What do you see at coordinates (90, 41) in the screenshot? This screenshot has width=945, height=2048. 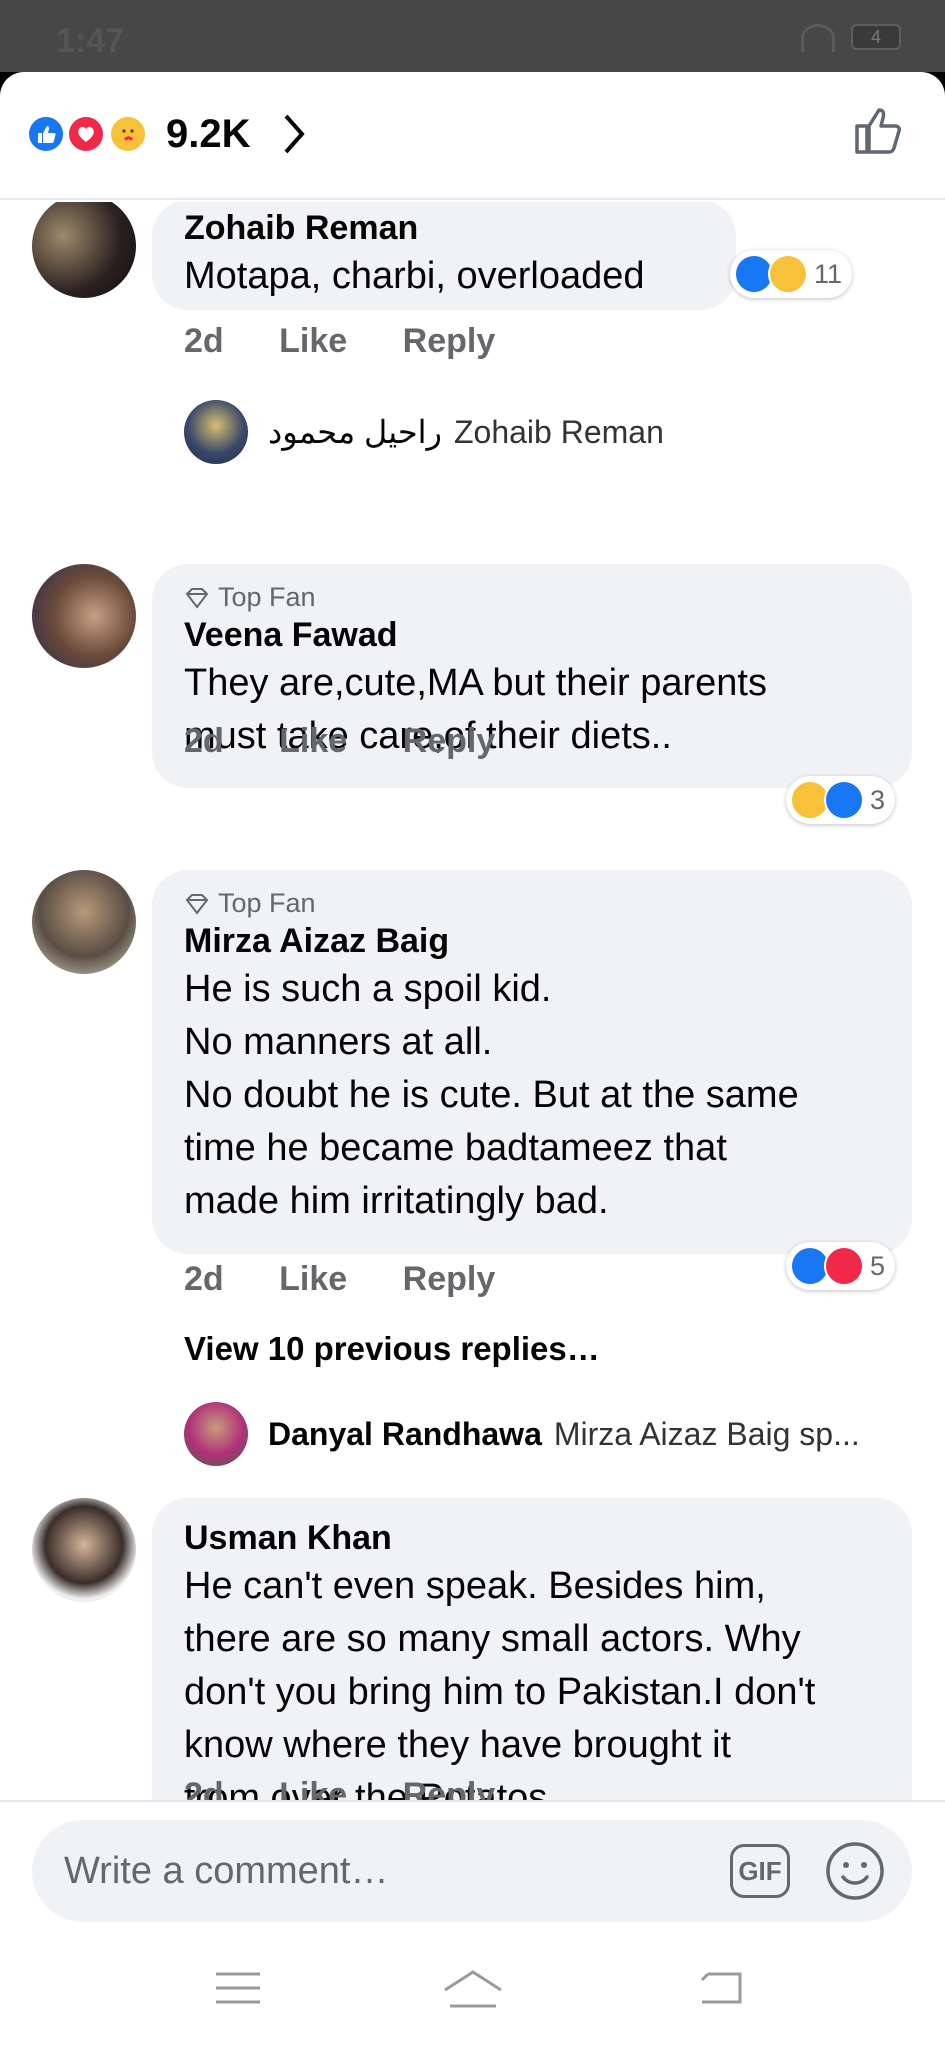 I see `status-time: 1:47` at bounding box center [90, 41].